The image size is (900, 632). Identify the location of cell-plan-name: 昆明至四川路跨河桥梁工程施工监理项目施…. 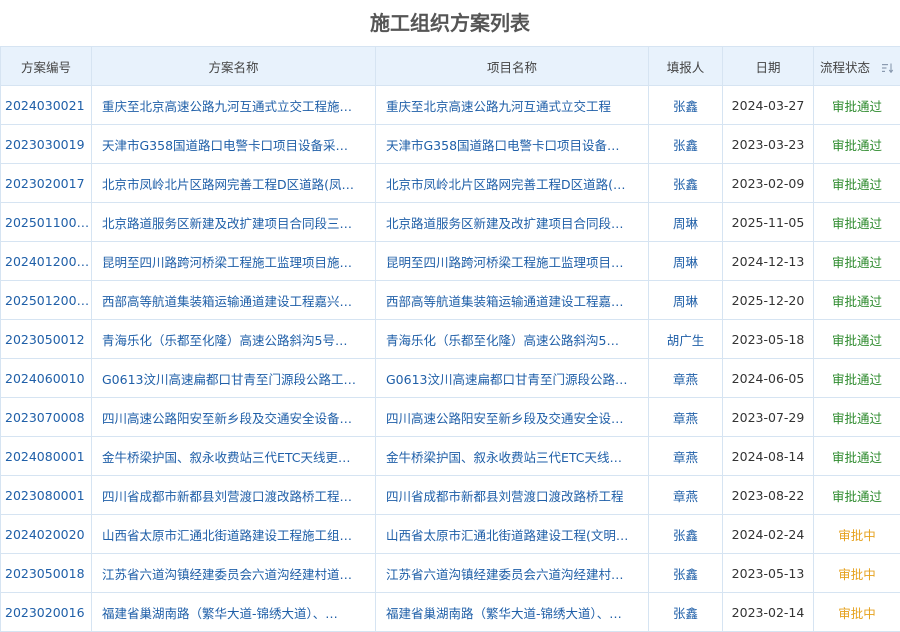
(234, 261).